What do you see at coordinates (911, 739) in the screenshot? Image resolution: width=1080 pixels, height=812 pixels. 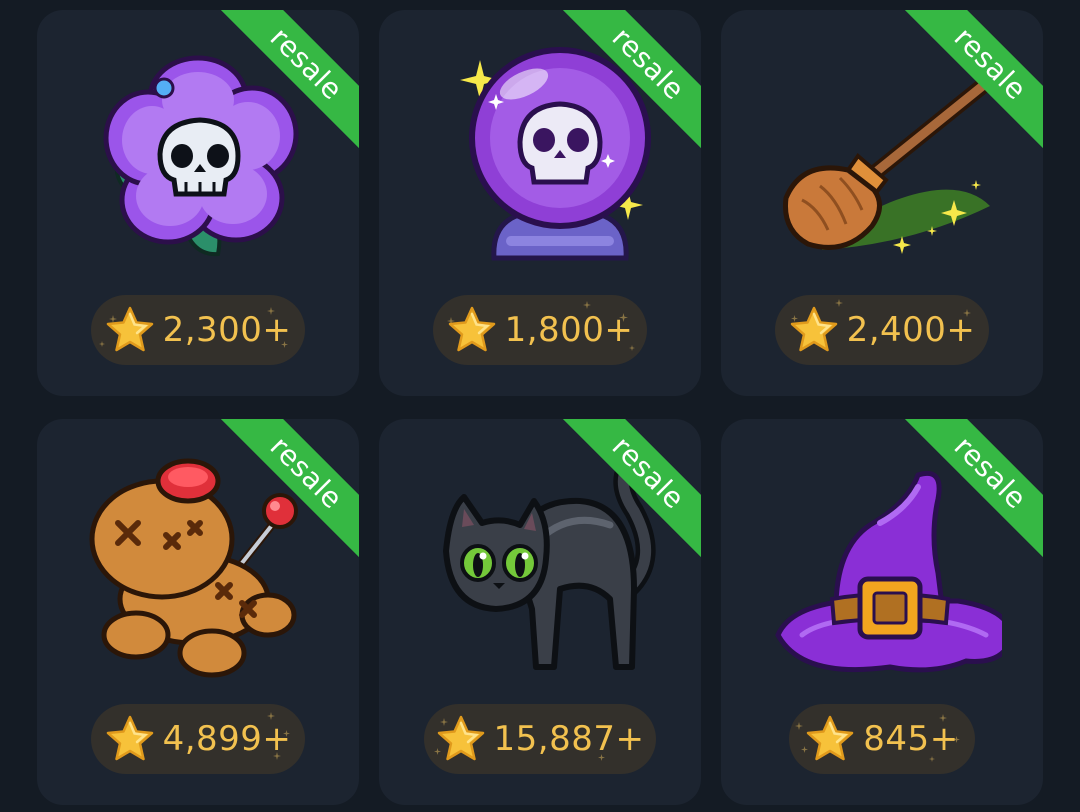 I see `price-value: 845+` at bounding box center [911, 739].